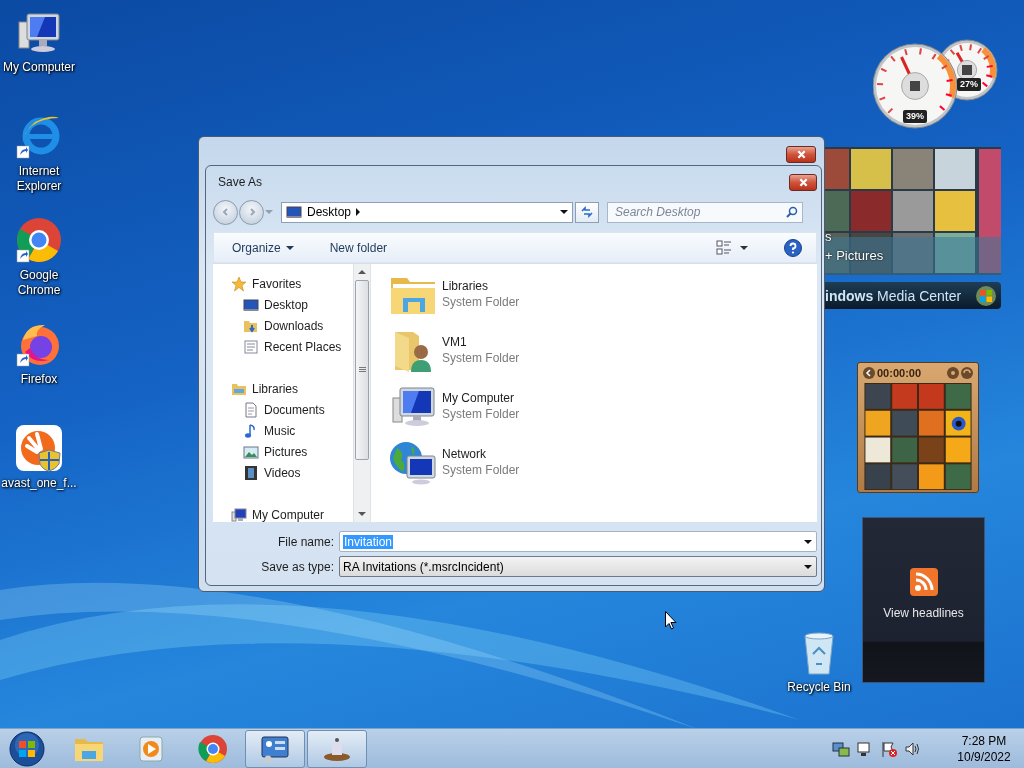  Describe the element at coordinates (283, 451) in the screenshot. I see `nav-item: Pictures` at that location.